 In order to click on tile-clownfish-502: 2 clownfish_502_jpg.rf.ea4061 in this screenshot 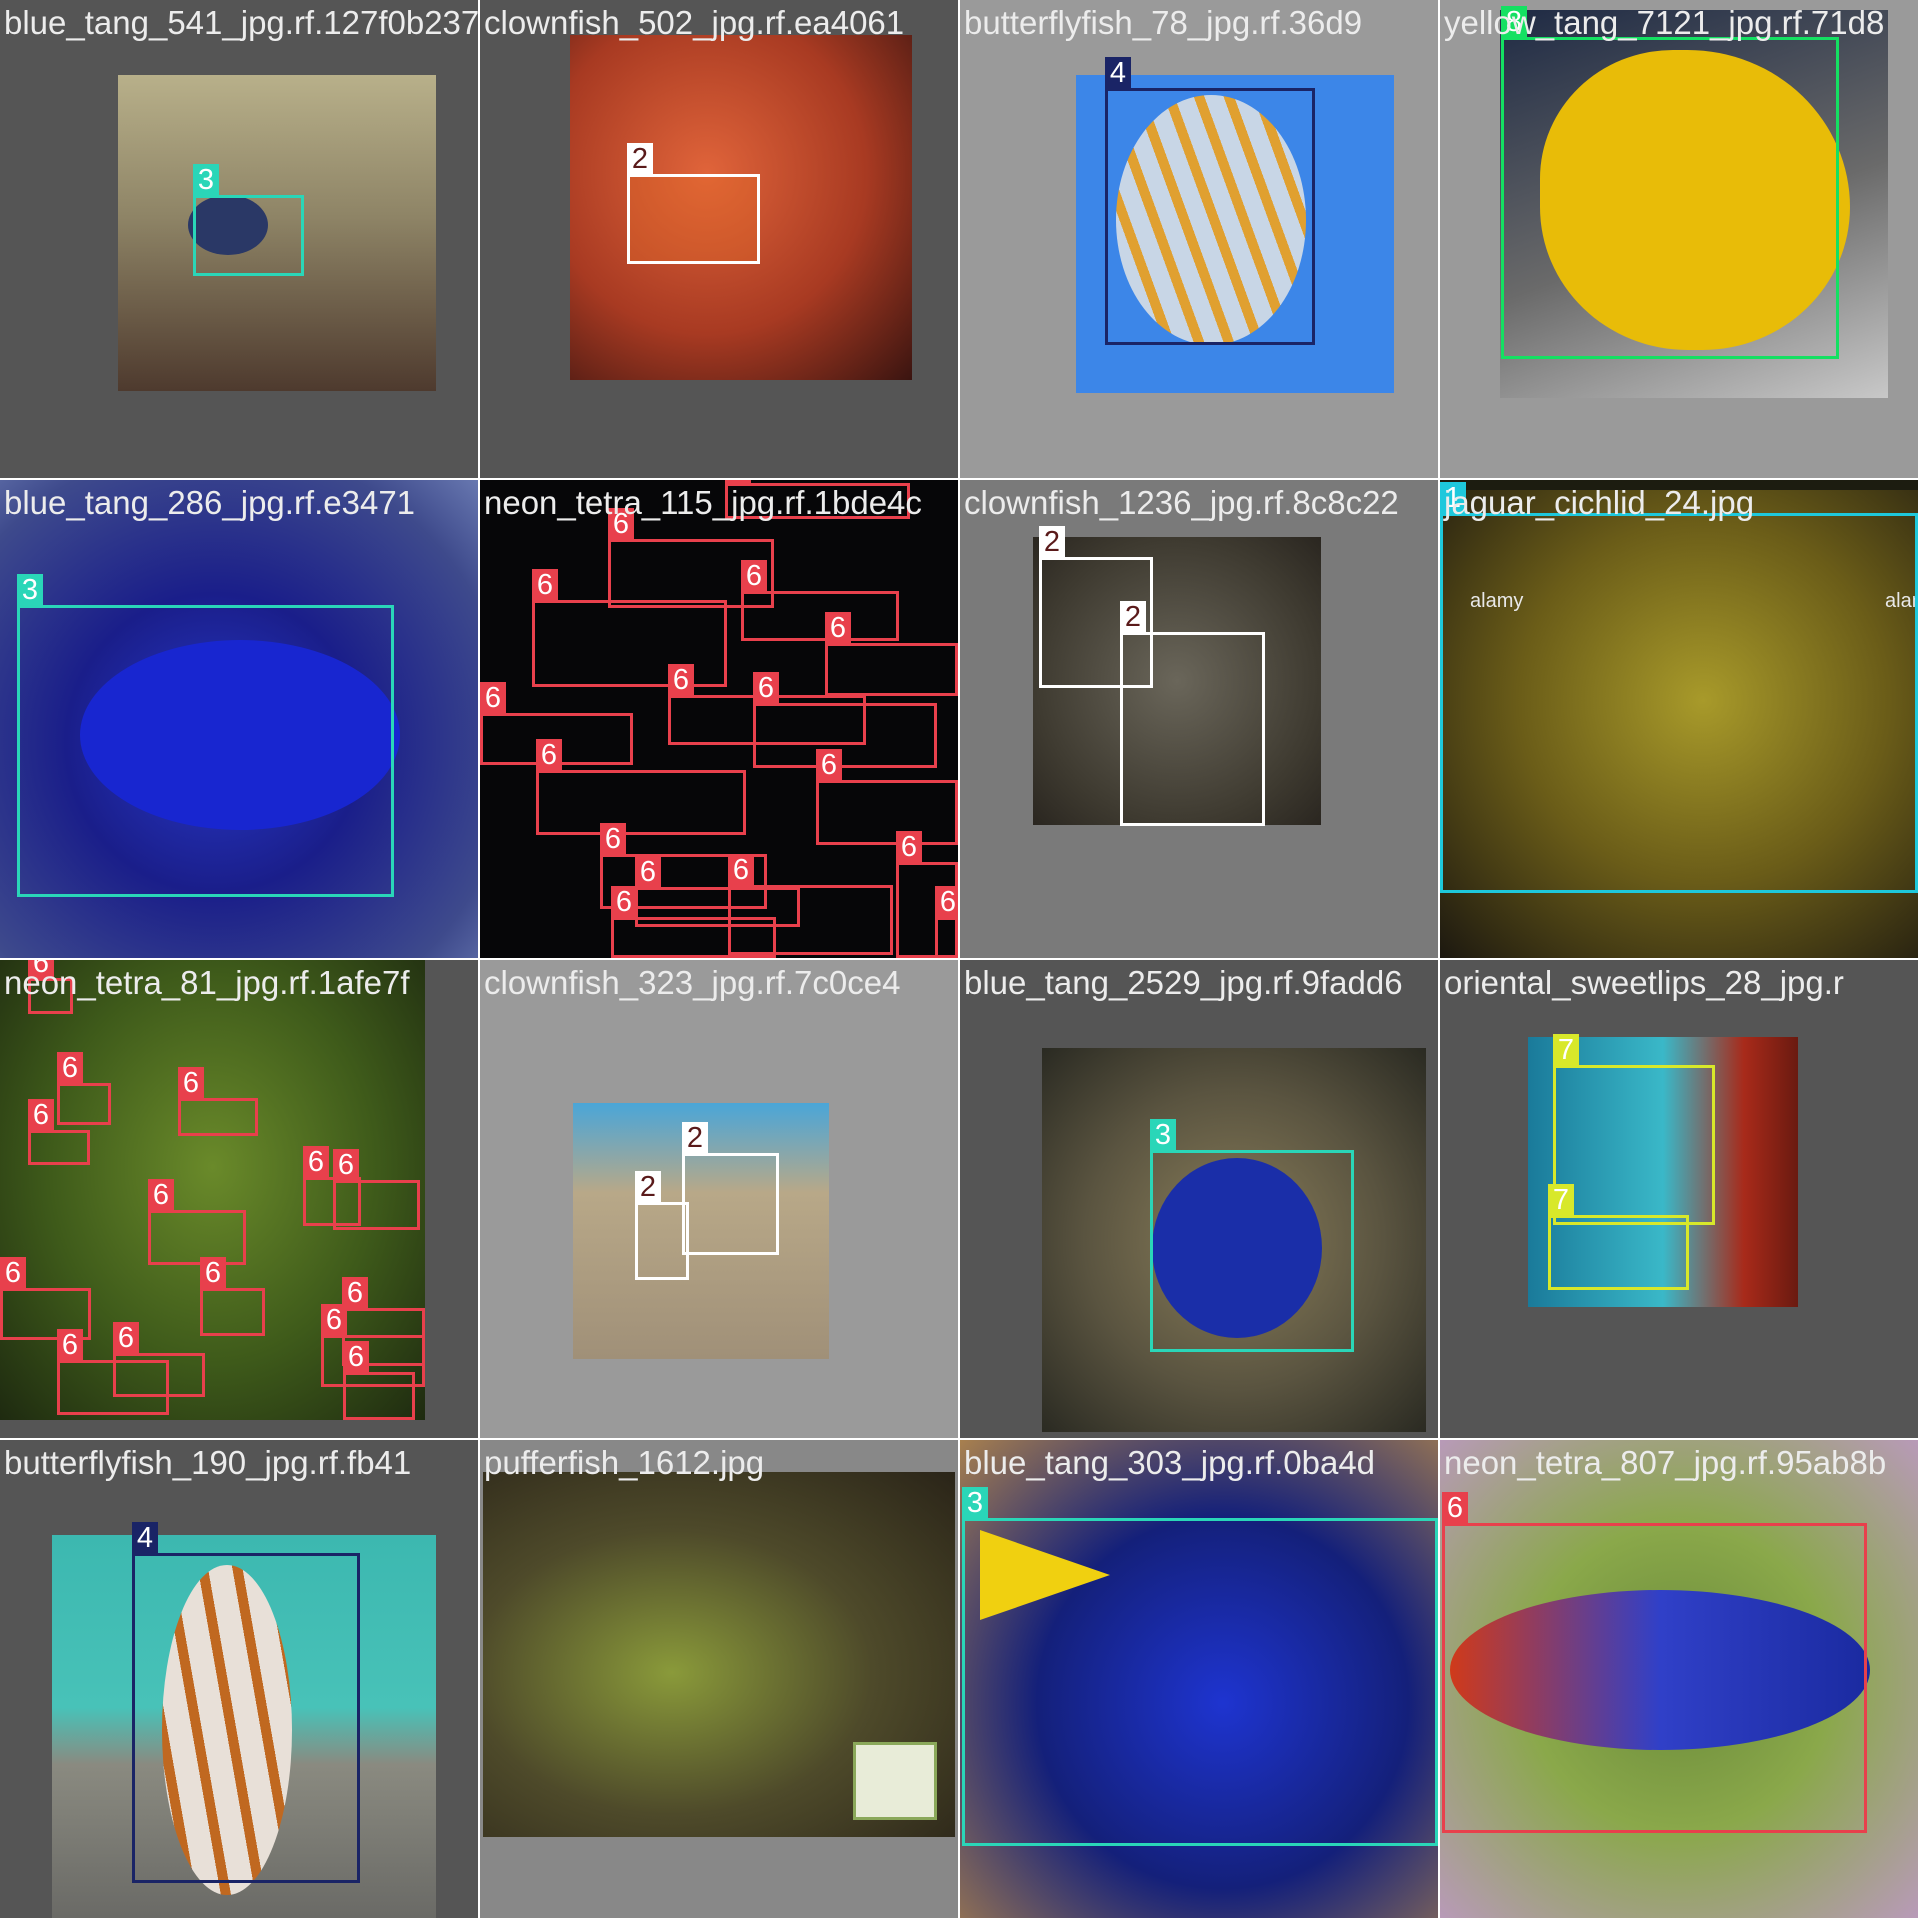, I will do `click(719, 239)`.